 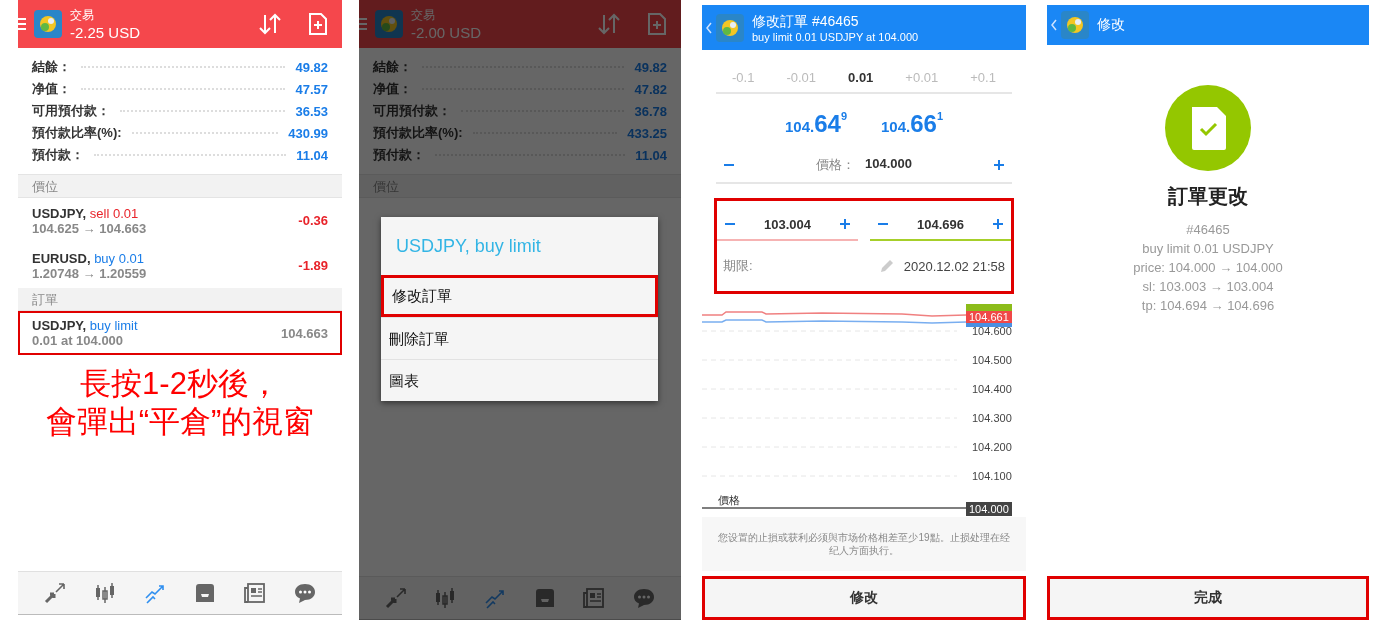 I want to click on quote-price: 104.66$^{1}$, so click(x=912, y=124).